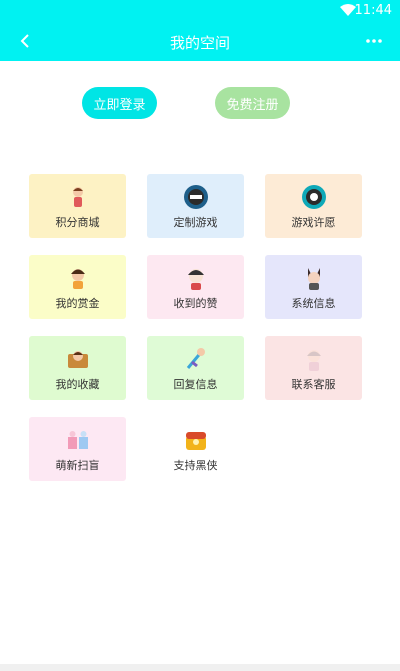 The height and width of the screenshot is (671, 400). Describe the element at coordinates (313, 384) in the screenshot. I see `tile-label: 联系客服` at that location.